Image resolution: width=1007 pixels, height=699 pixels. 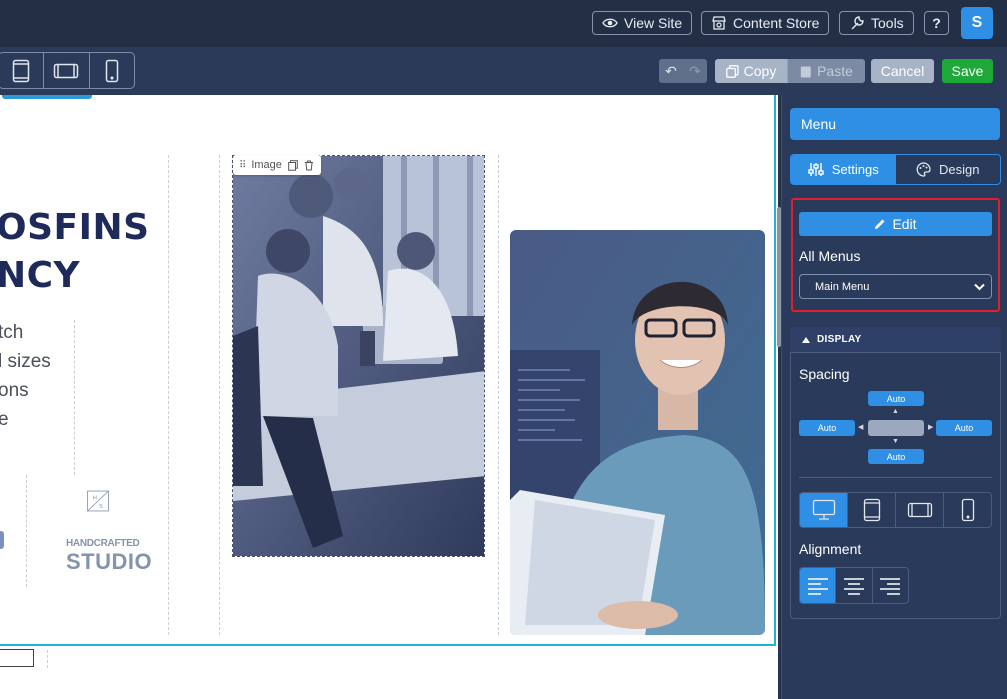 I want to click on tablet-portrait-view-button, so click(x=21, y=70).